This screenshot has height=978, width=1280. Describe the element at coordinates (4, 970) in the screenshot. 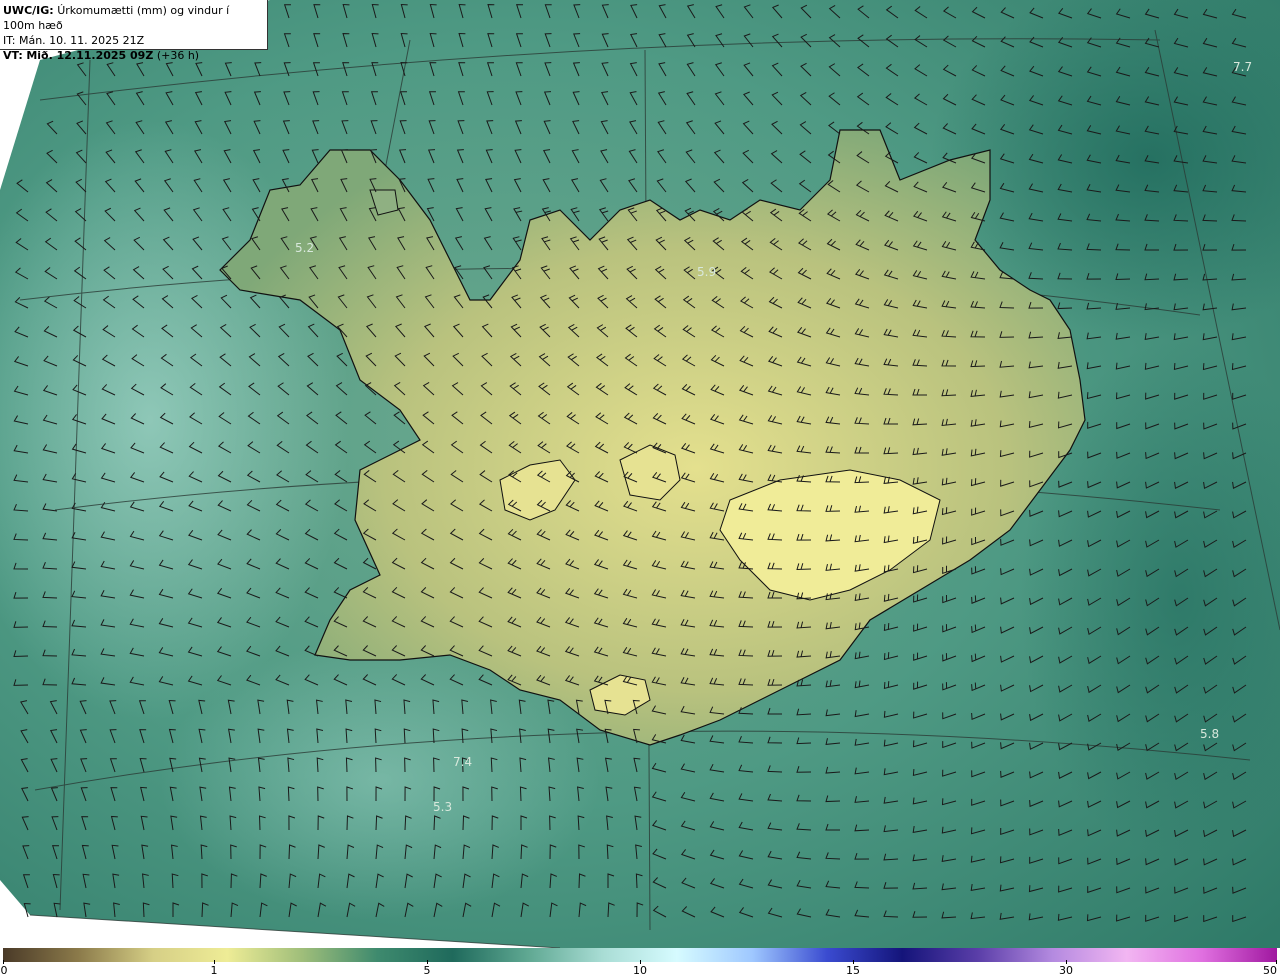

I see `colorbar-tick: 0` at that location.